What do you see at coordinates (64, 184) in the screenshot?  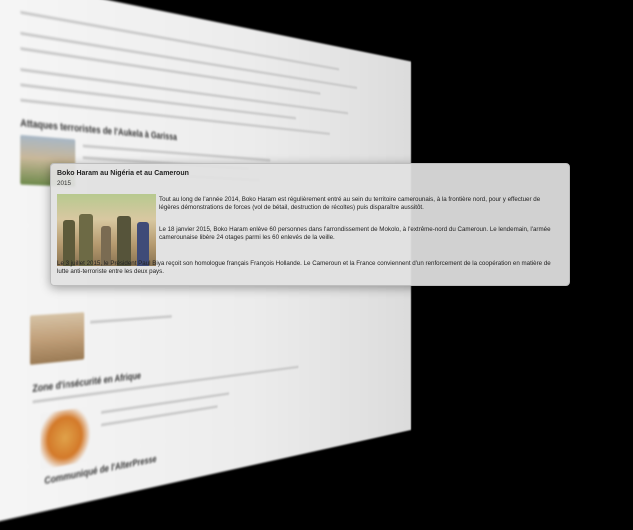 I see `popup-year: 2015` at bounding box center [64, 184].